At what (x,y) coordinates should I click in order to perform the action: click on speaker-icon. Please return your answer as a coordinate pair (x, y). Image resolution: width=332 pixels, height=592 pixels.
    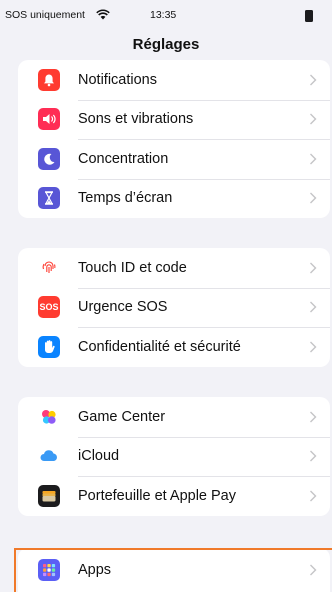
    Looking at the image, I should click on (49, 119).